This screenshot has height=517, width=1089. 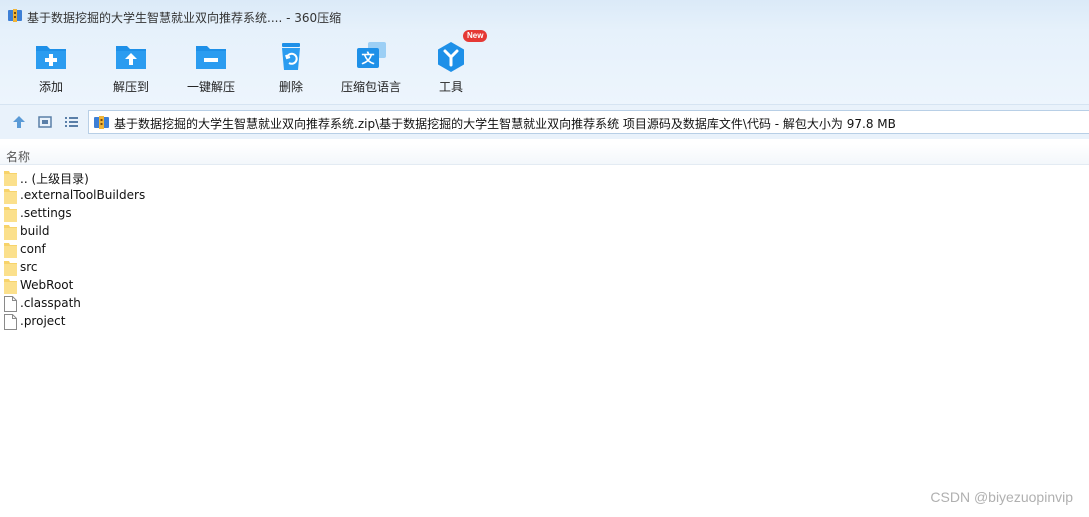 I want to click on archive-app-icon, so click(x=15, y=15).